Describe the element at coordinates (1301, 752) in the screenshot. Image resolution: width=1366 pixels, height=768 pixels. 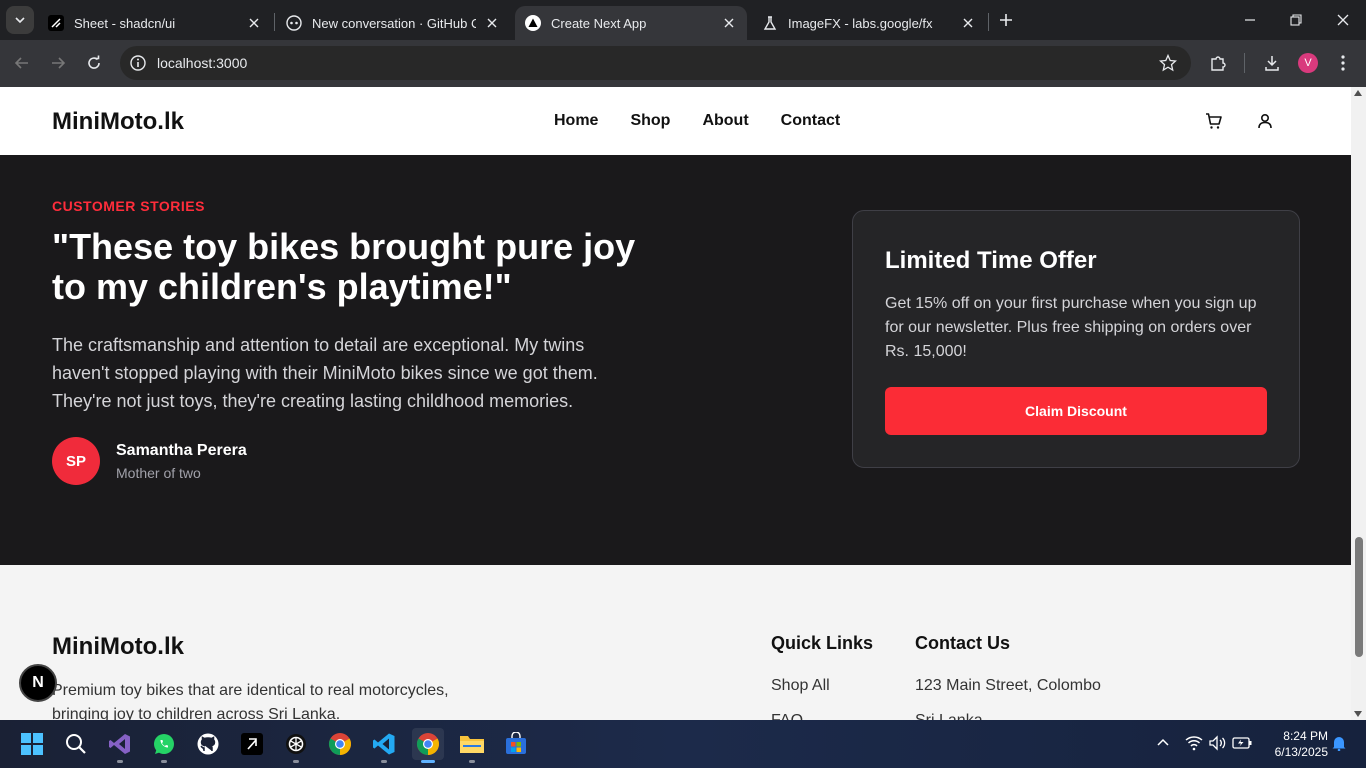
I see `clock-date: 6/13/2025` at that location.